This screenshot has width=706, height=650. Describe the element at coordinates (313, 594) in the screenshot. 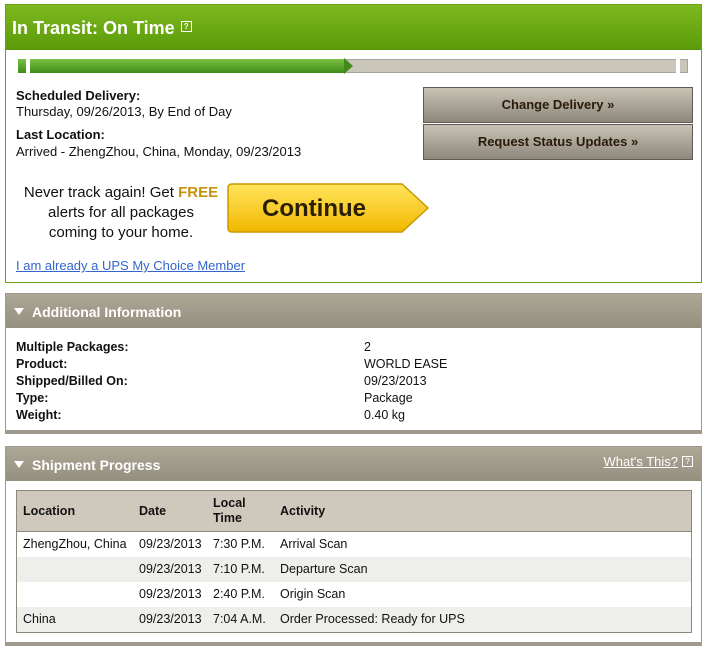

I see `cell-activity: Origin Scan` at that location.